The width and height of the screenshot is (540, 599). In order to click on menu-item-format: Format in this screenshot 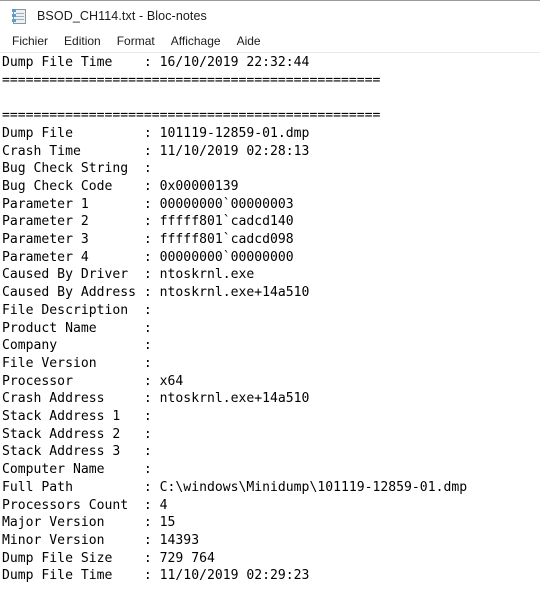, I will do `click(136, 42)`.